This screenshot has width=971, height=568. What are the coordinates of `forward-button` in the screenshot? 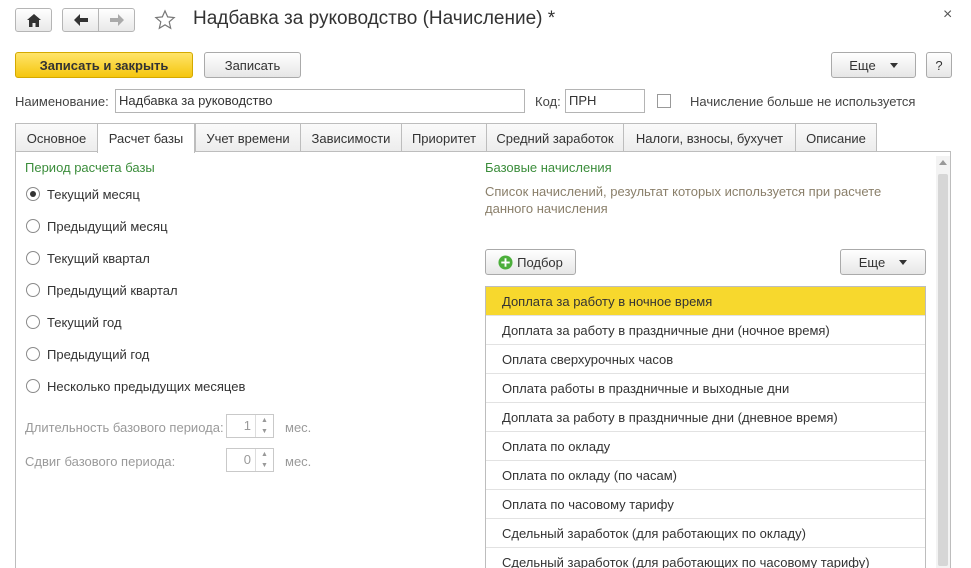 It's located at (116, 20).